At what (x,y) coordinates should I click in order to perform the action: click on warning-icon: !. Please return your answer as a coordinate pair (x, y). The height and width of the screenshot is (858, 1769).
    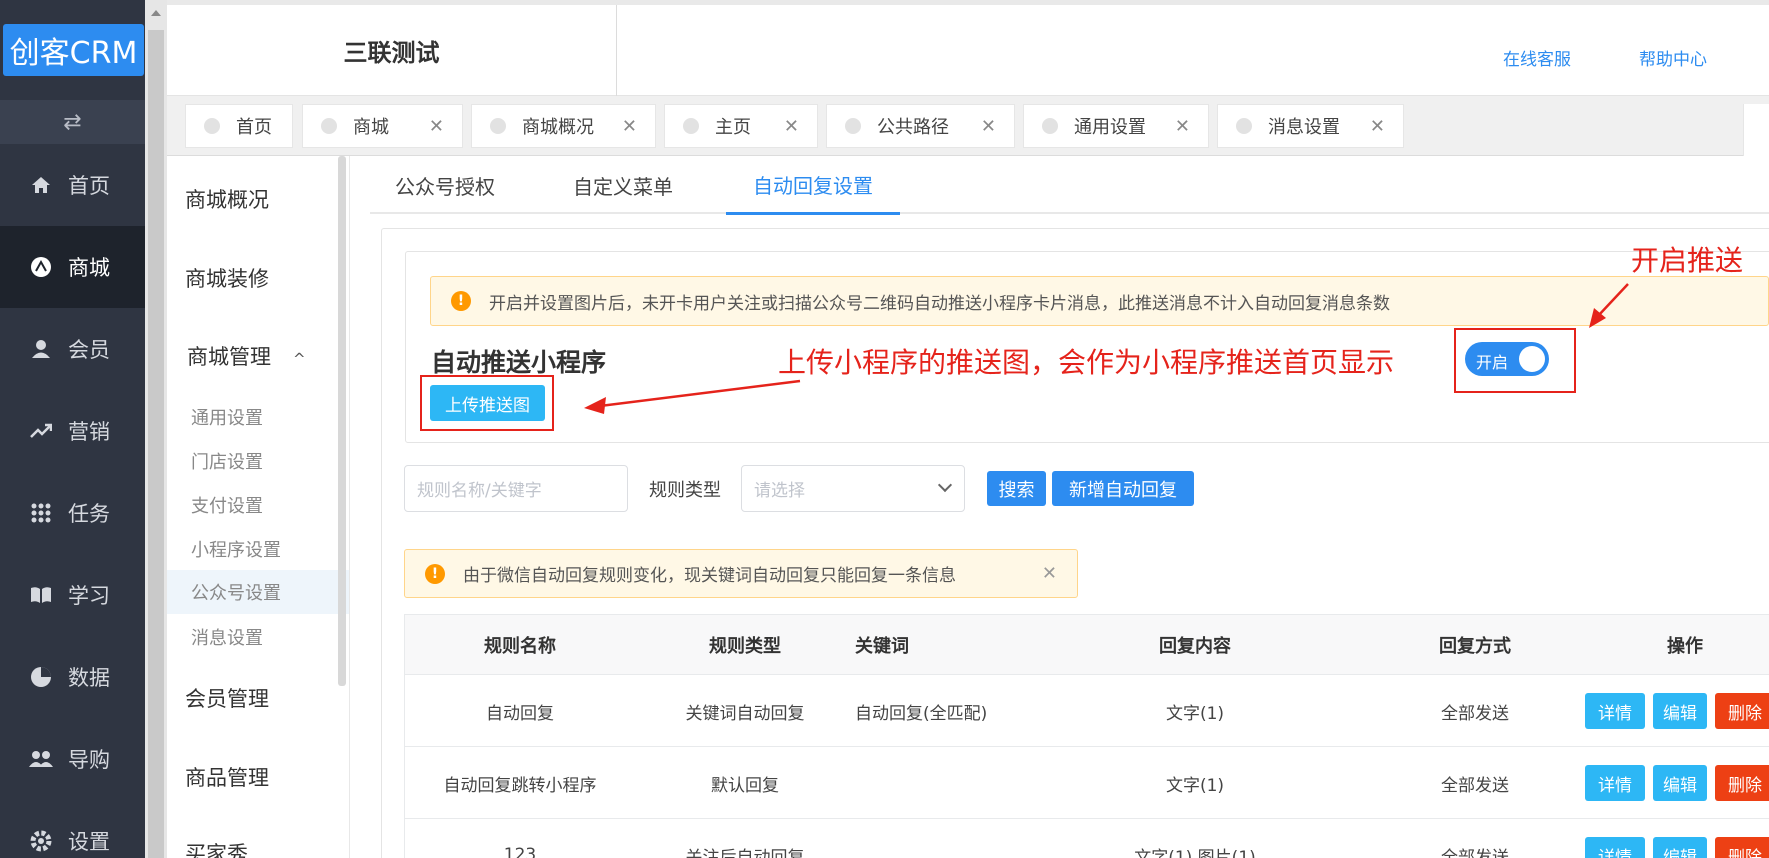
    Looking at the image, I should click on (461, 301).